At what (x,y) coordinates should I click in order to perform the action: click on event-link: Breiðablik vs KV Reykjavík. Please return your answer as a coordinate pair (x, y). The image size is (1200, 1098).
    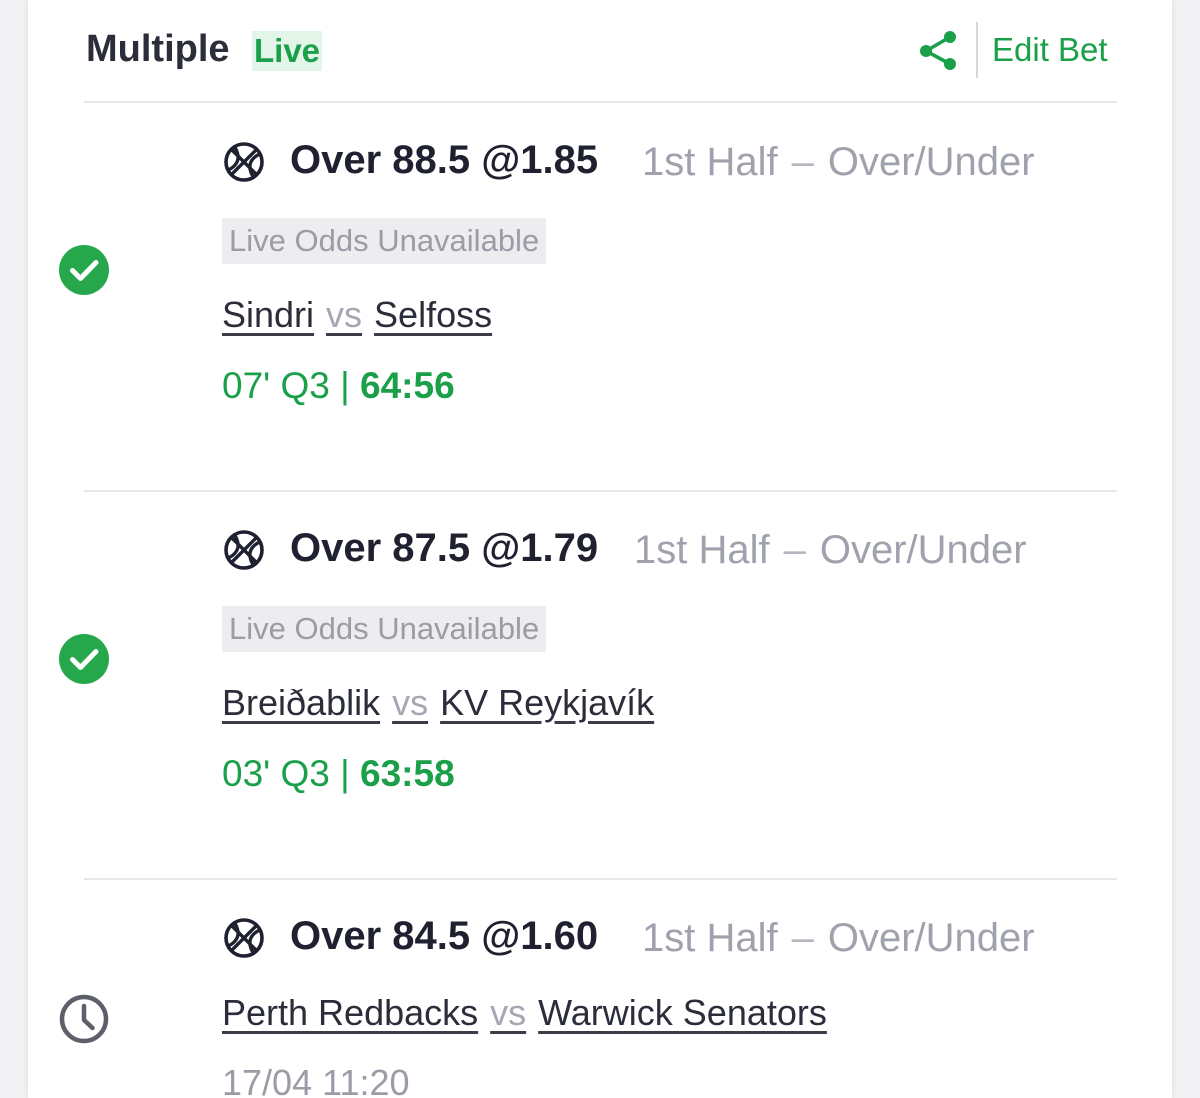
    Looking at the image, I should click on (438, 703).